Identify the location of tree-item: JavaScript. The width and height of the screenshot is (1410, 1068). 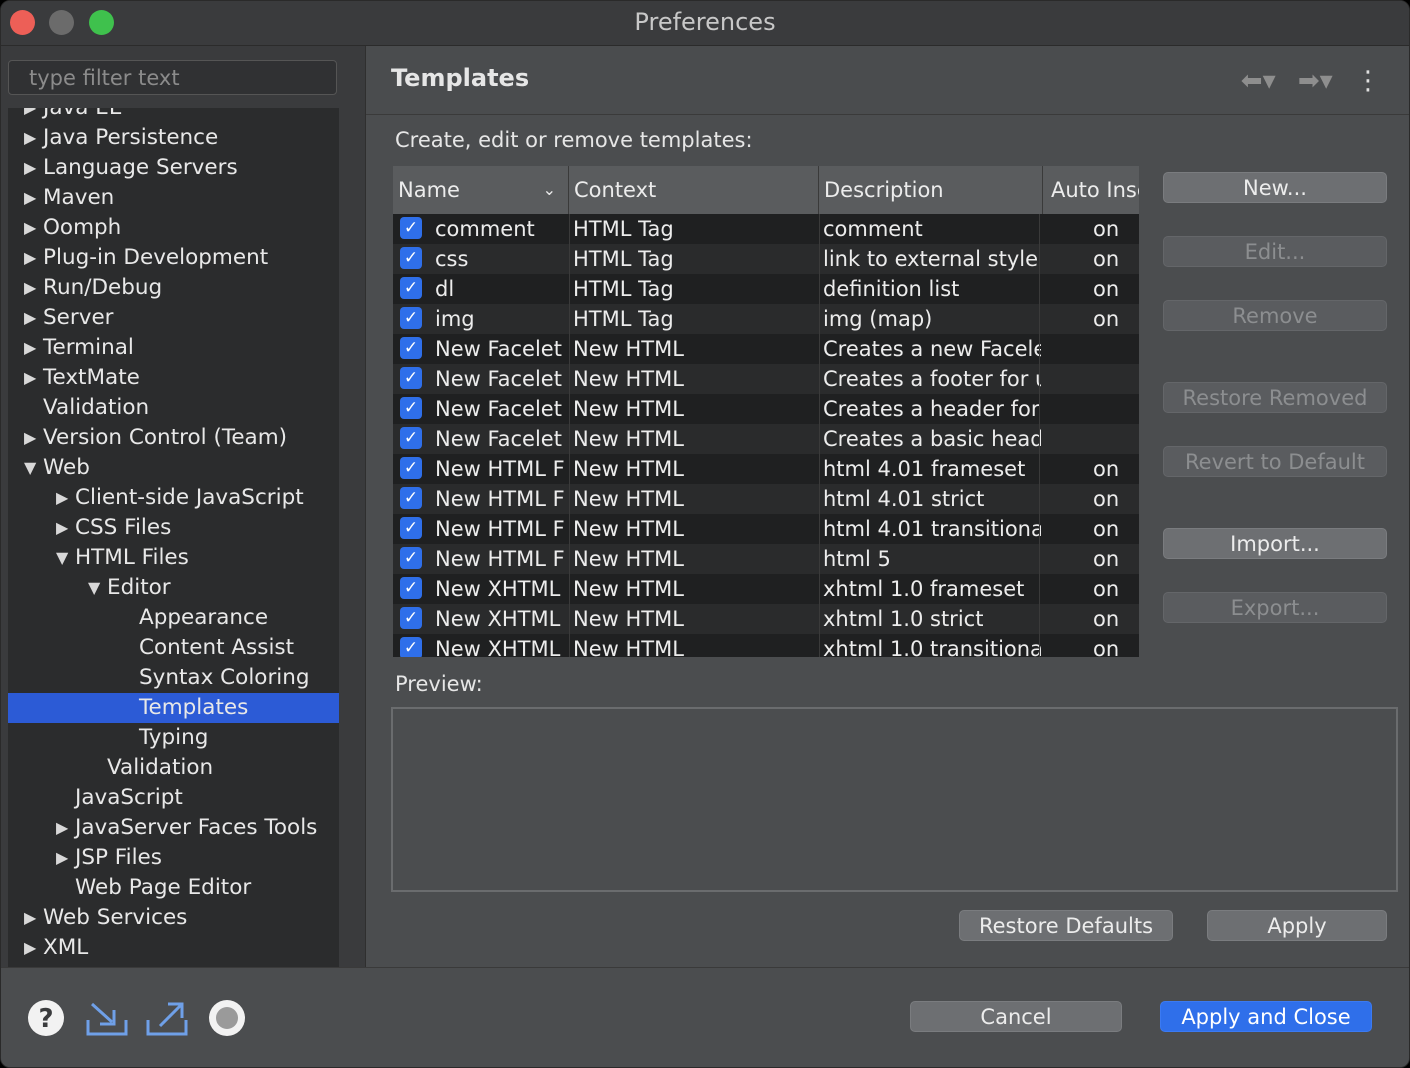
(173, 798).